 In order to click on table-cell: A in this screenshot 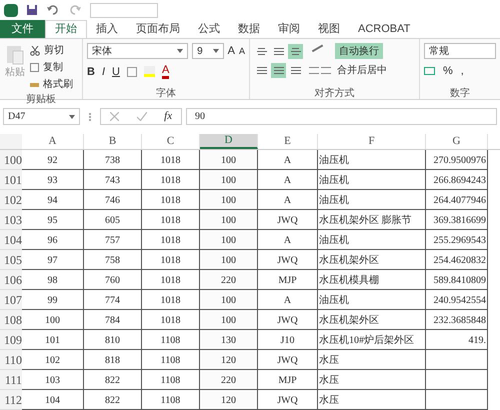, I will do `click(288, 240)`.